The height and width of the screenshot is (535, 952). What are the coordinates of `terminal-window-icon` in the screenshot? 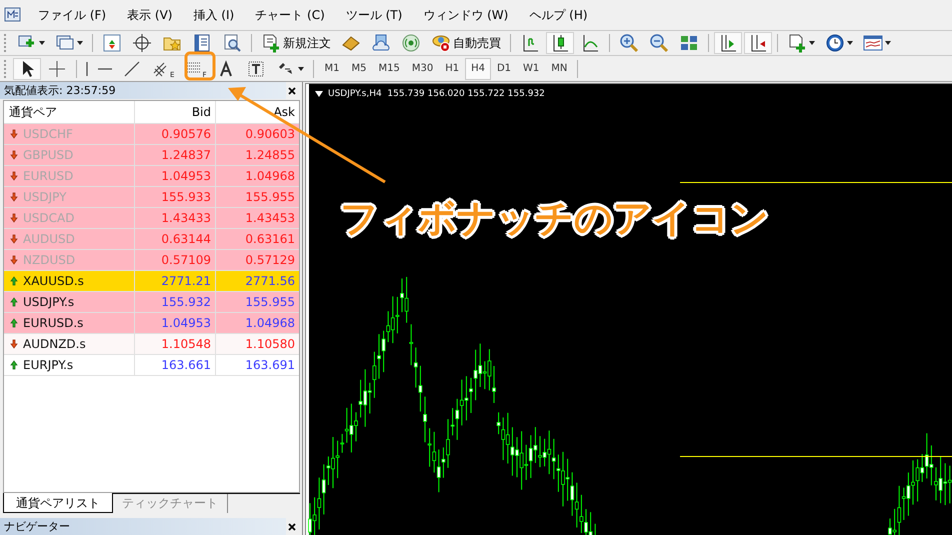 It's located at (202, 43).